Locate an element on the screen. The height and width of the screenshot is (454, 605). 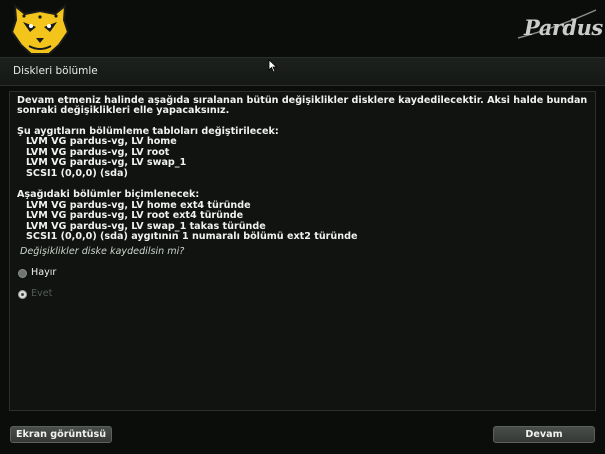
pardus-cheetah-logo is located at coordinates (40, 29).